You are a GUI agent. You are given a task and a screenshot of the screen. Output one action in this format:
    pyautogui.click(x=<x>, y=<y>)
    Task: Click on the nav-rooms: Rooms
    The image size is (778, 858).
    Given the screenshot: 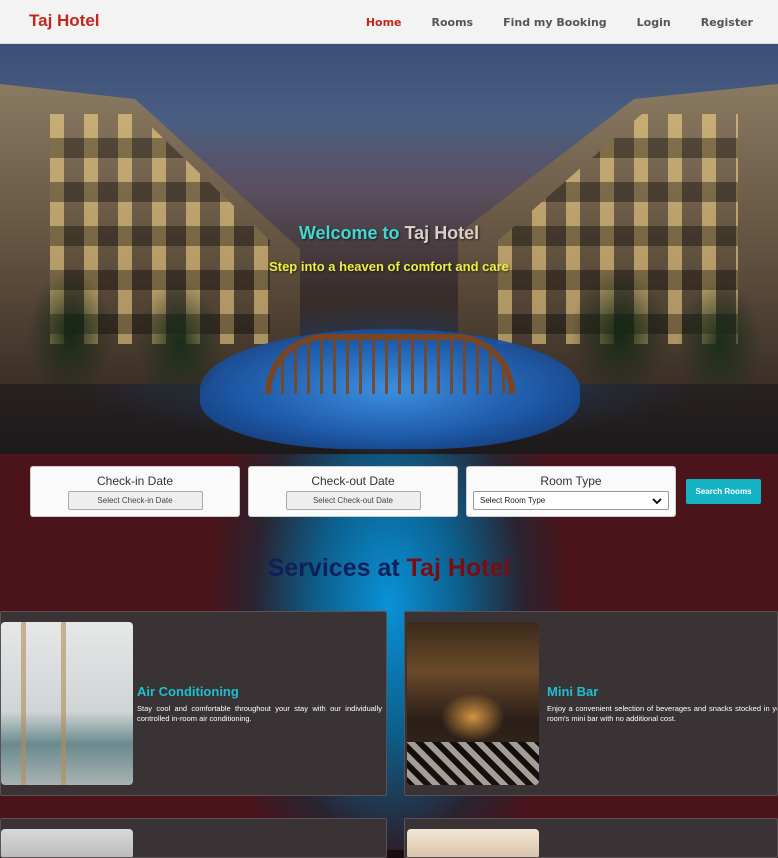 What is the action you would take?
    pyautogui.click(x=453, y=22)
    